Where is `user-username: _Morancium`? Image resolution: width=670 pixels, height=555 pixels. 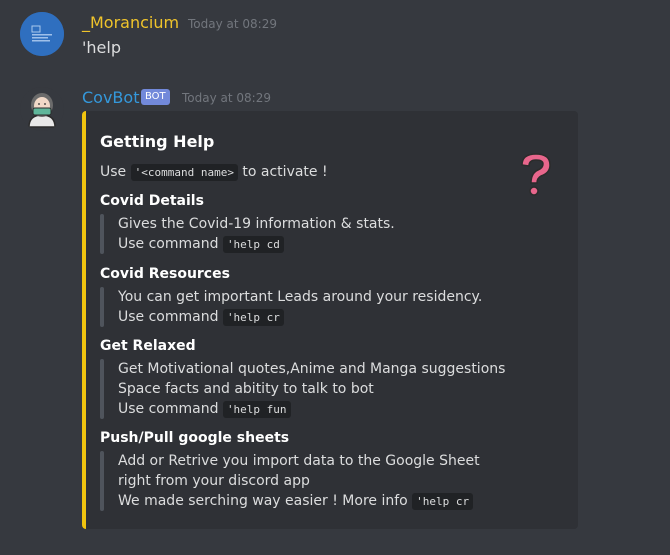 user-username: _Morancium is located at coordinates (130, 22).